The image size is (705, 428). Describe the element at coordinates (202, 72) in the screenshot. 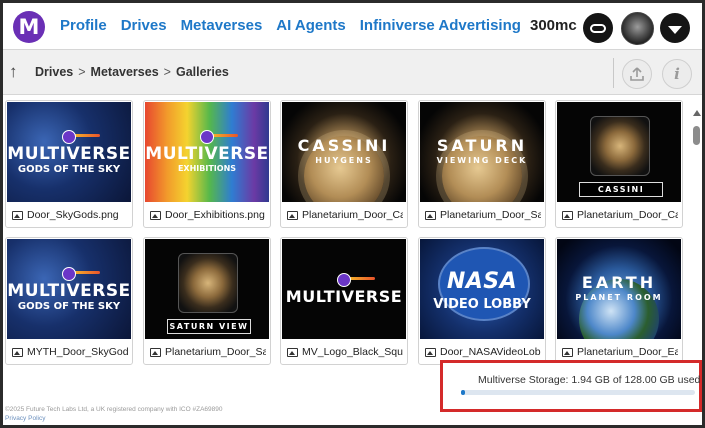

I see `breadcrumb-galleries: Galleries` at that location.